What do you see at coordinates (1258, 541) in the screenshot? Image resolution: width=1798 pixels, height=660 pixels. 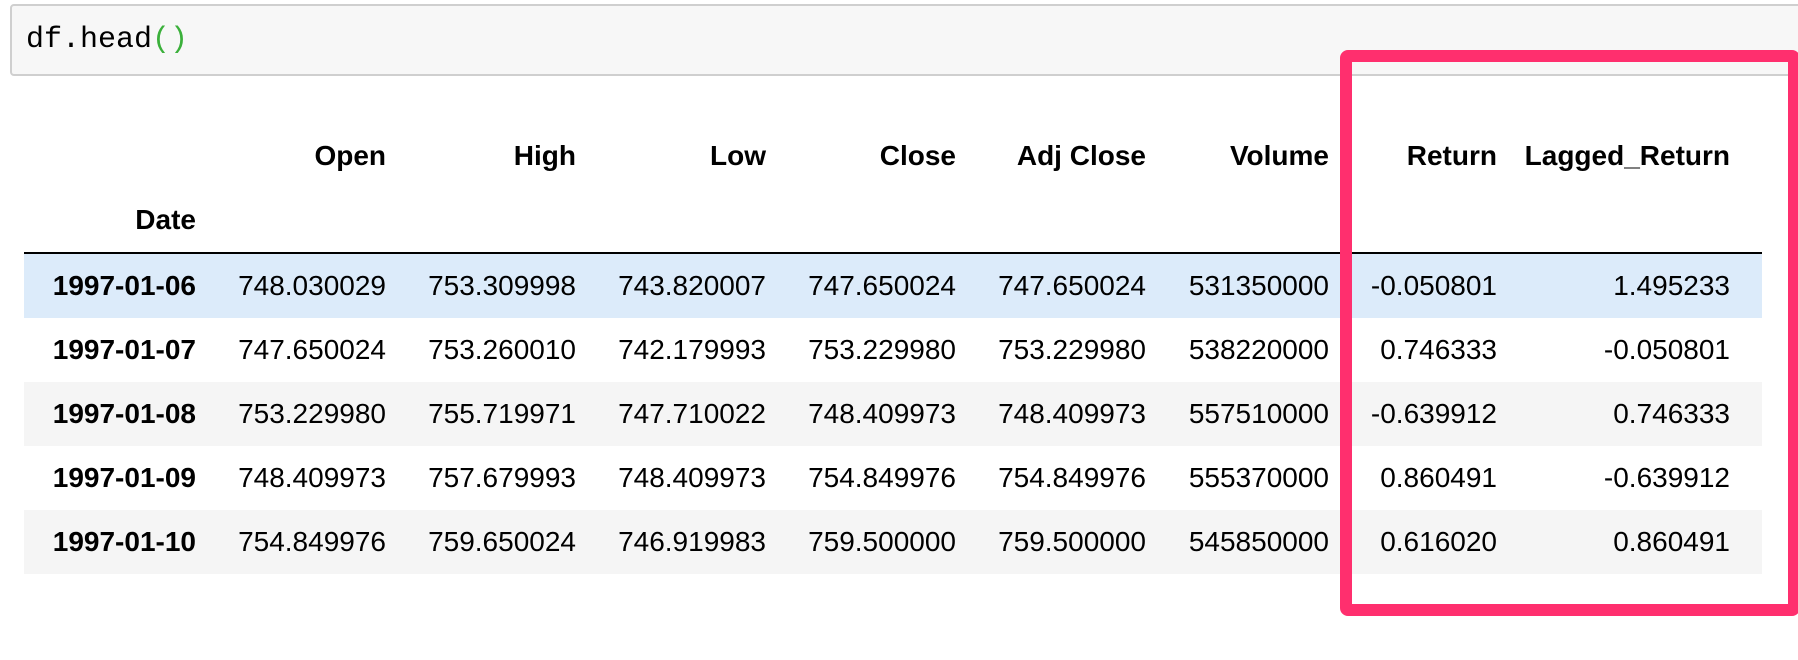 I see `table-cell: 545850000` at bounding box center [1258, 541].